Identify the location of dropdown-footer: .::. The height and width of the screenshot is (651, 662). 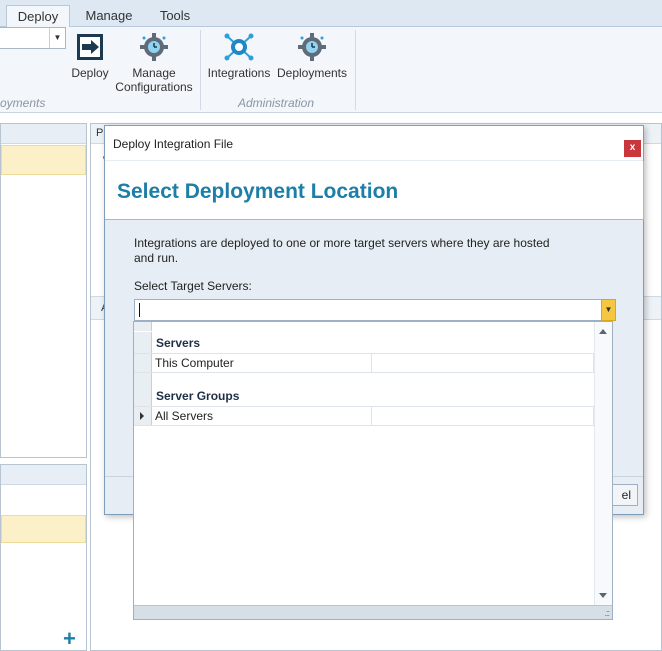
(373, 612).